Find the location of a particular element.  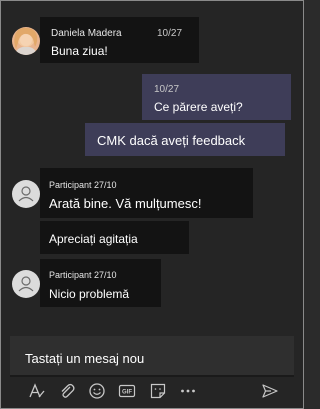

message-bubble: Daniela Madera 10/27 Buna ziua! is located at coordinates (119, 40).